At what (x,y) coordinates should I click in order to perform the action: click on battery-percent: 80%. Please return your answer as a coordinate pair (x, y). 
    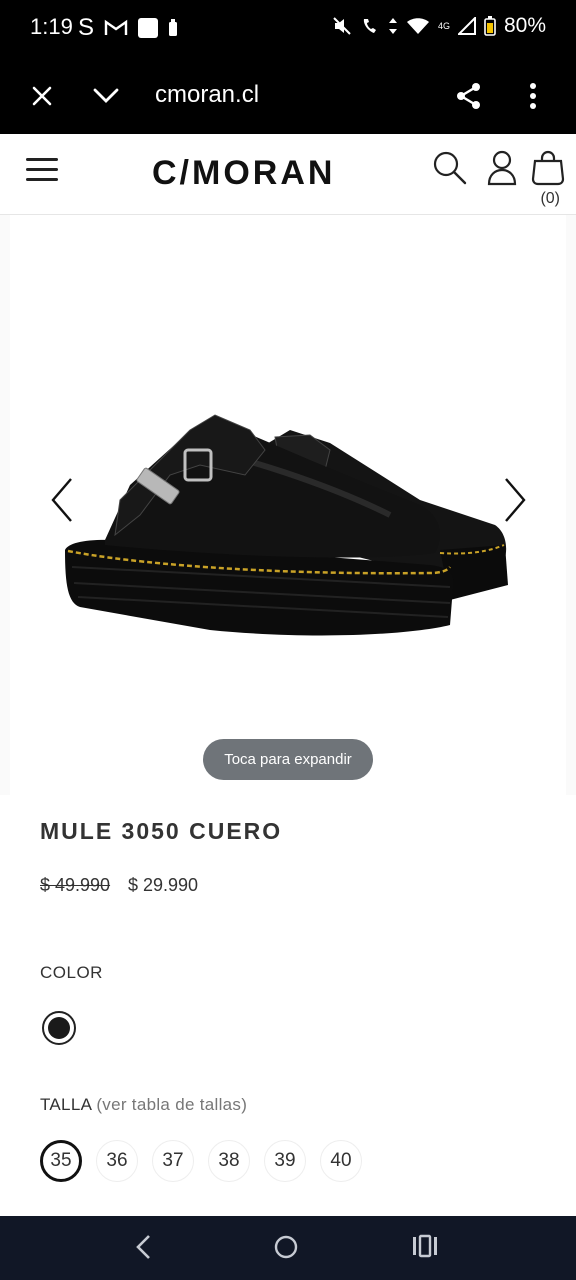
    Looking at the image, I should click on (524, 25).